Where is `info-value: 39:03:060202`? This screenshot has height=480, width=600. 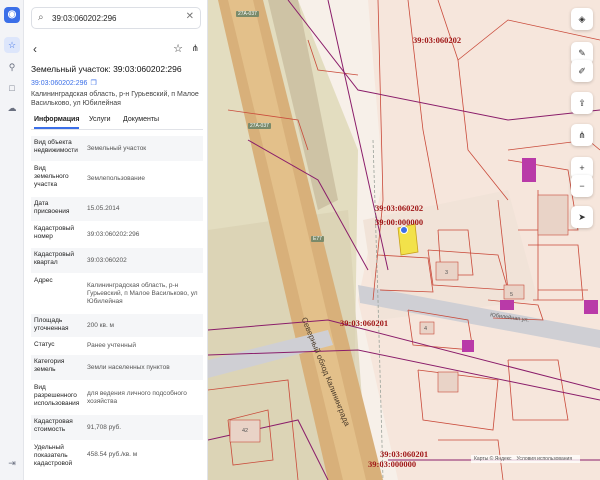 info-value: 39:03:060202 is located at coordinates (107, 260).